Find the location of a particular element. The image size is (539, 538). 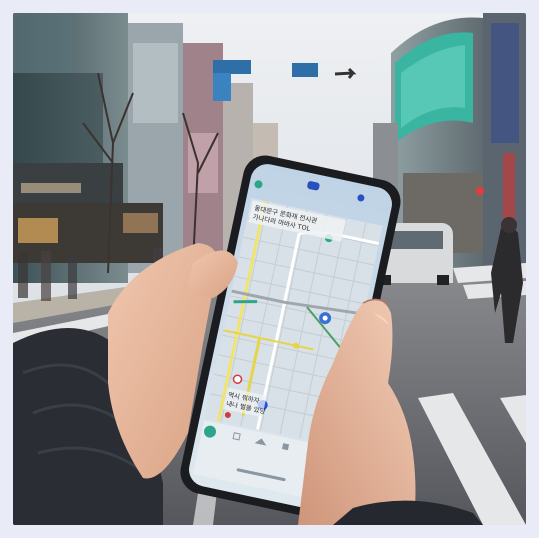

lock-icon is located at coordinates (285, 447).